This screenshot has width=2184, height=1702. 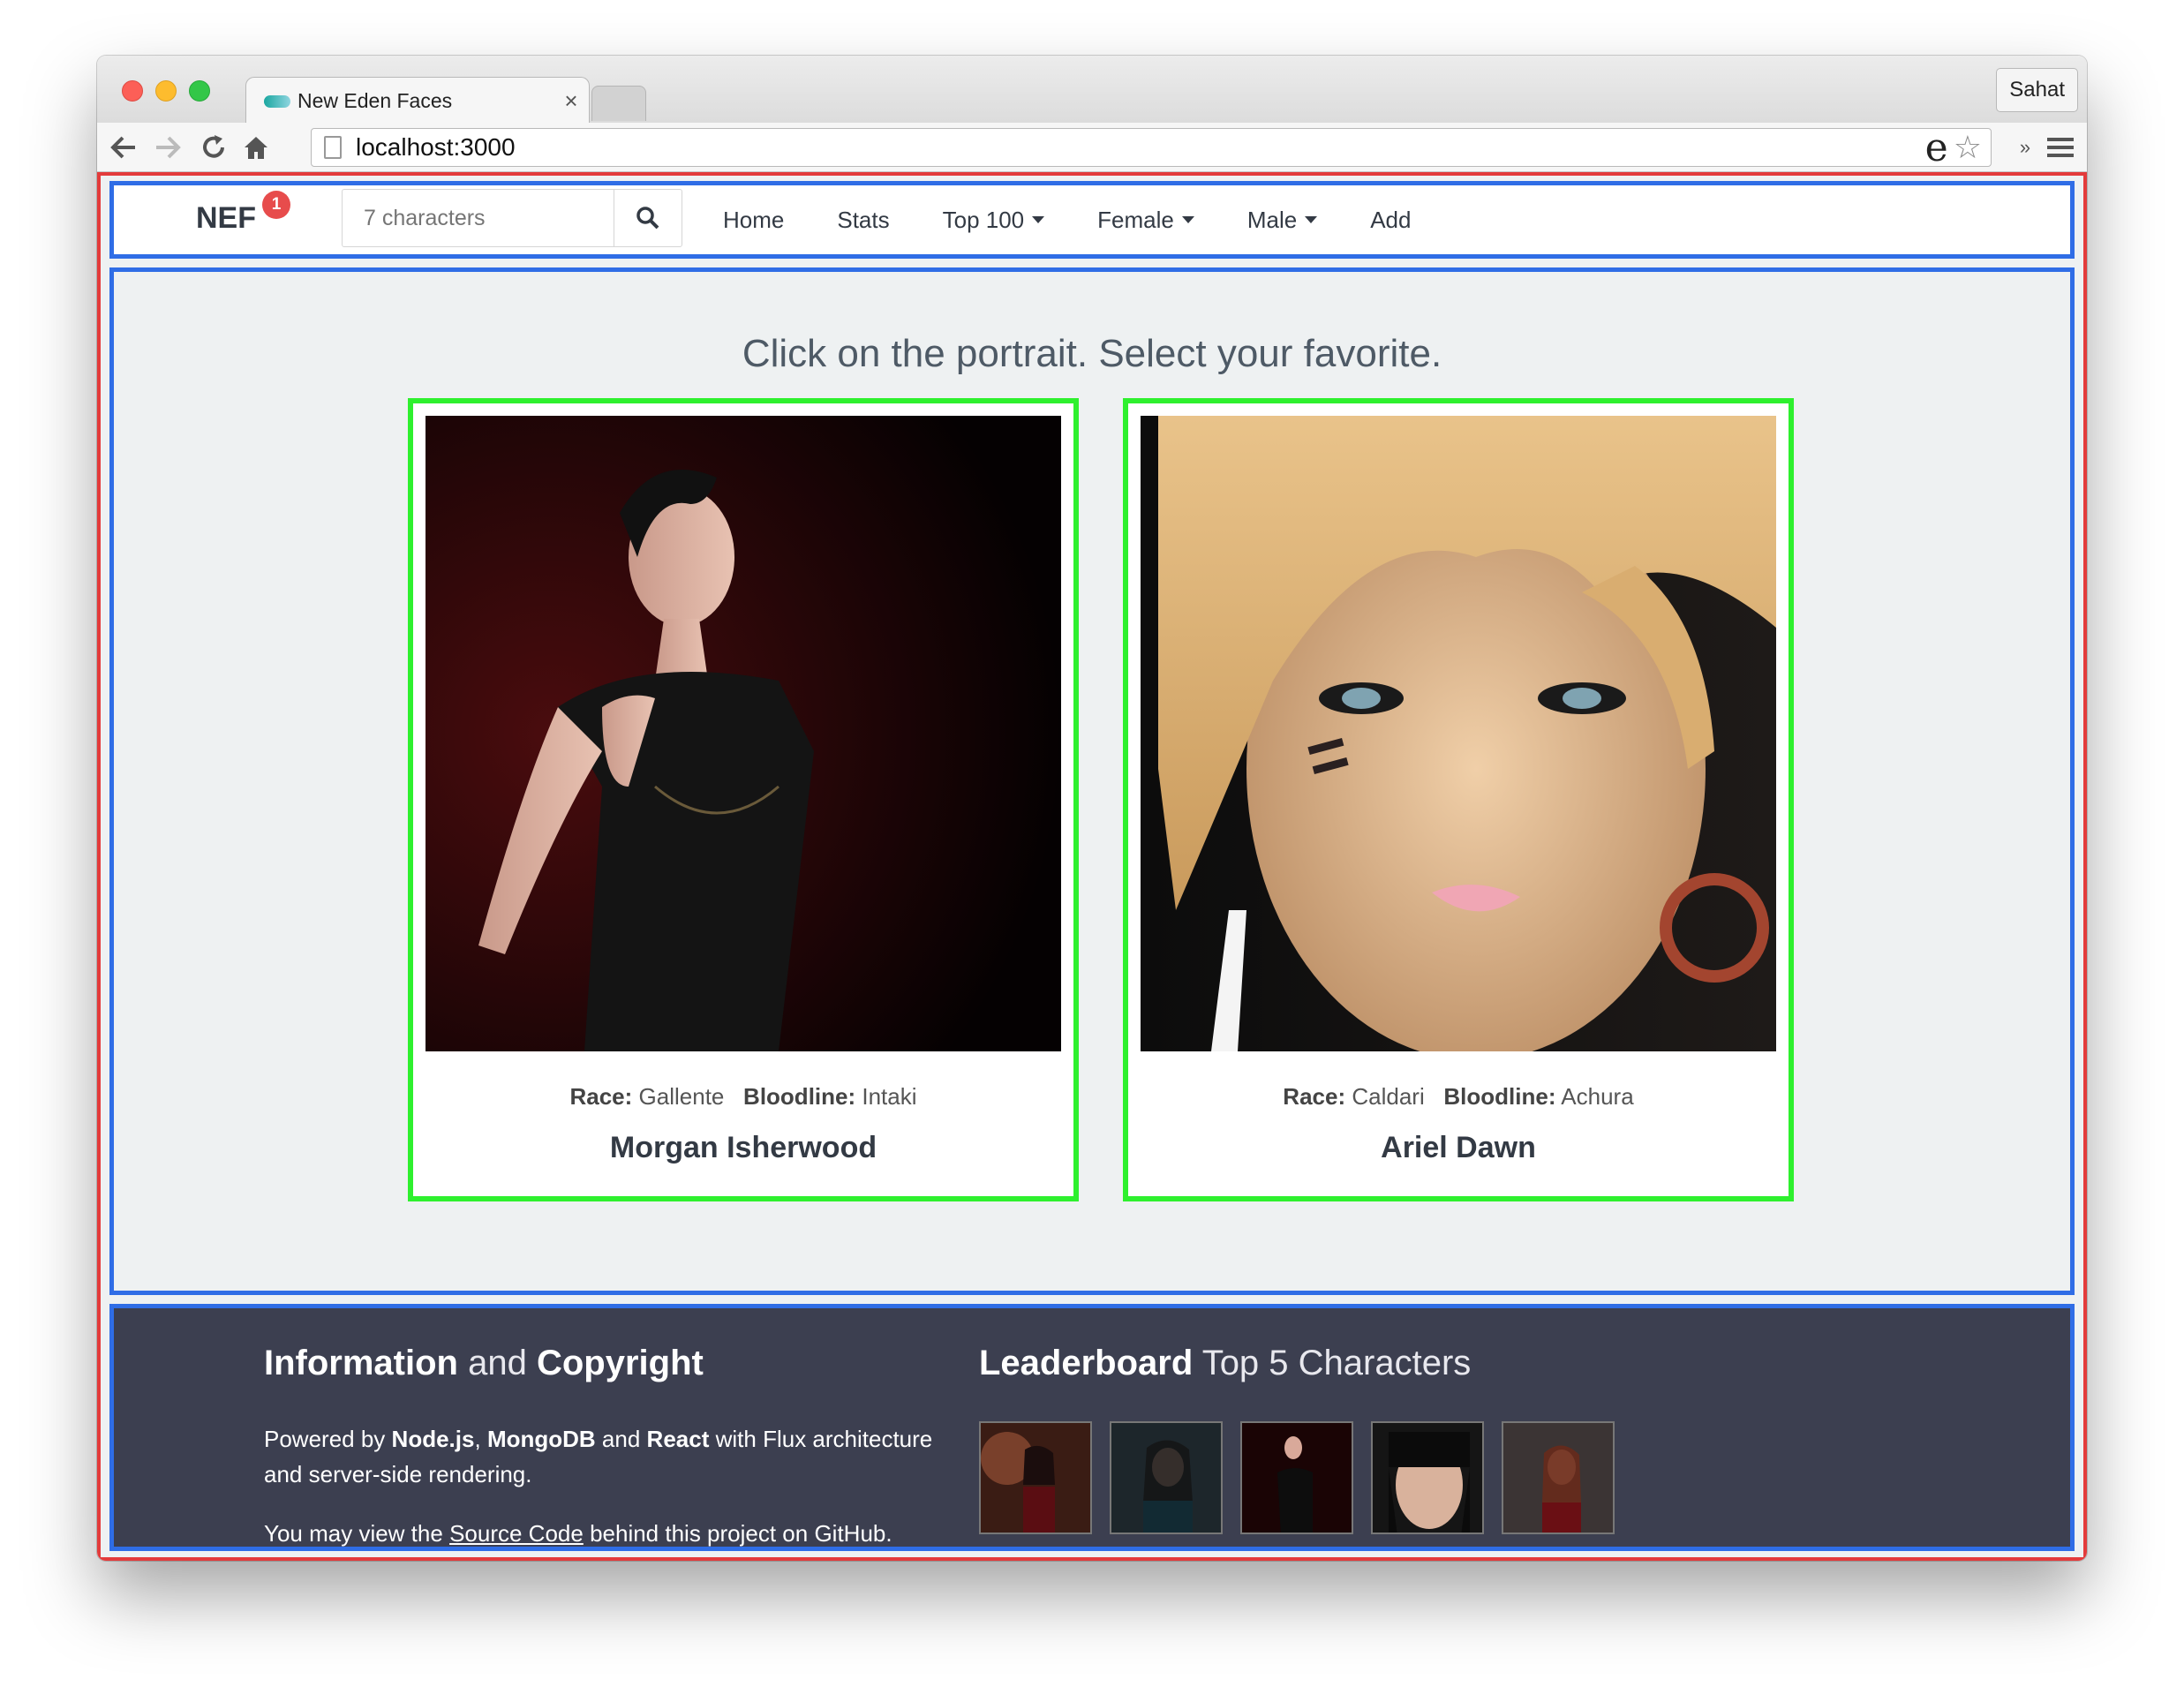 I want to click on footer-info-bold: Information, so click(x=361, y=1363).